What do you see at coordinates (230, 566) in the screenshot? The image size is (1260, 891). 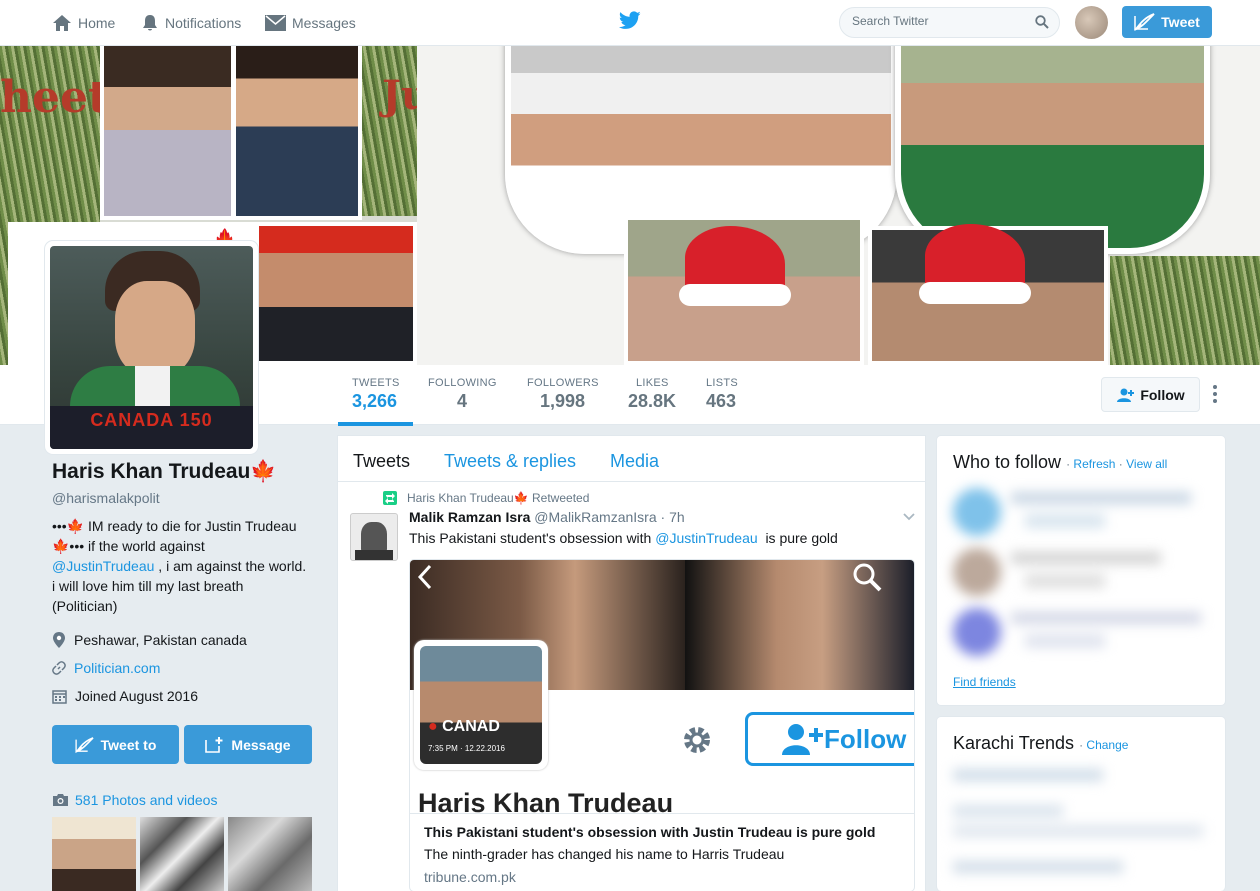 I see `bio-line-3: , i am against the world.` at bounding box center [230, 566].